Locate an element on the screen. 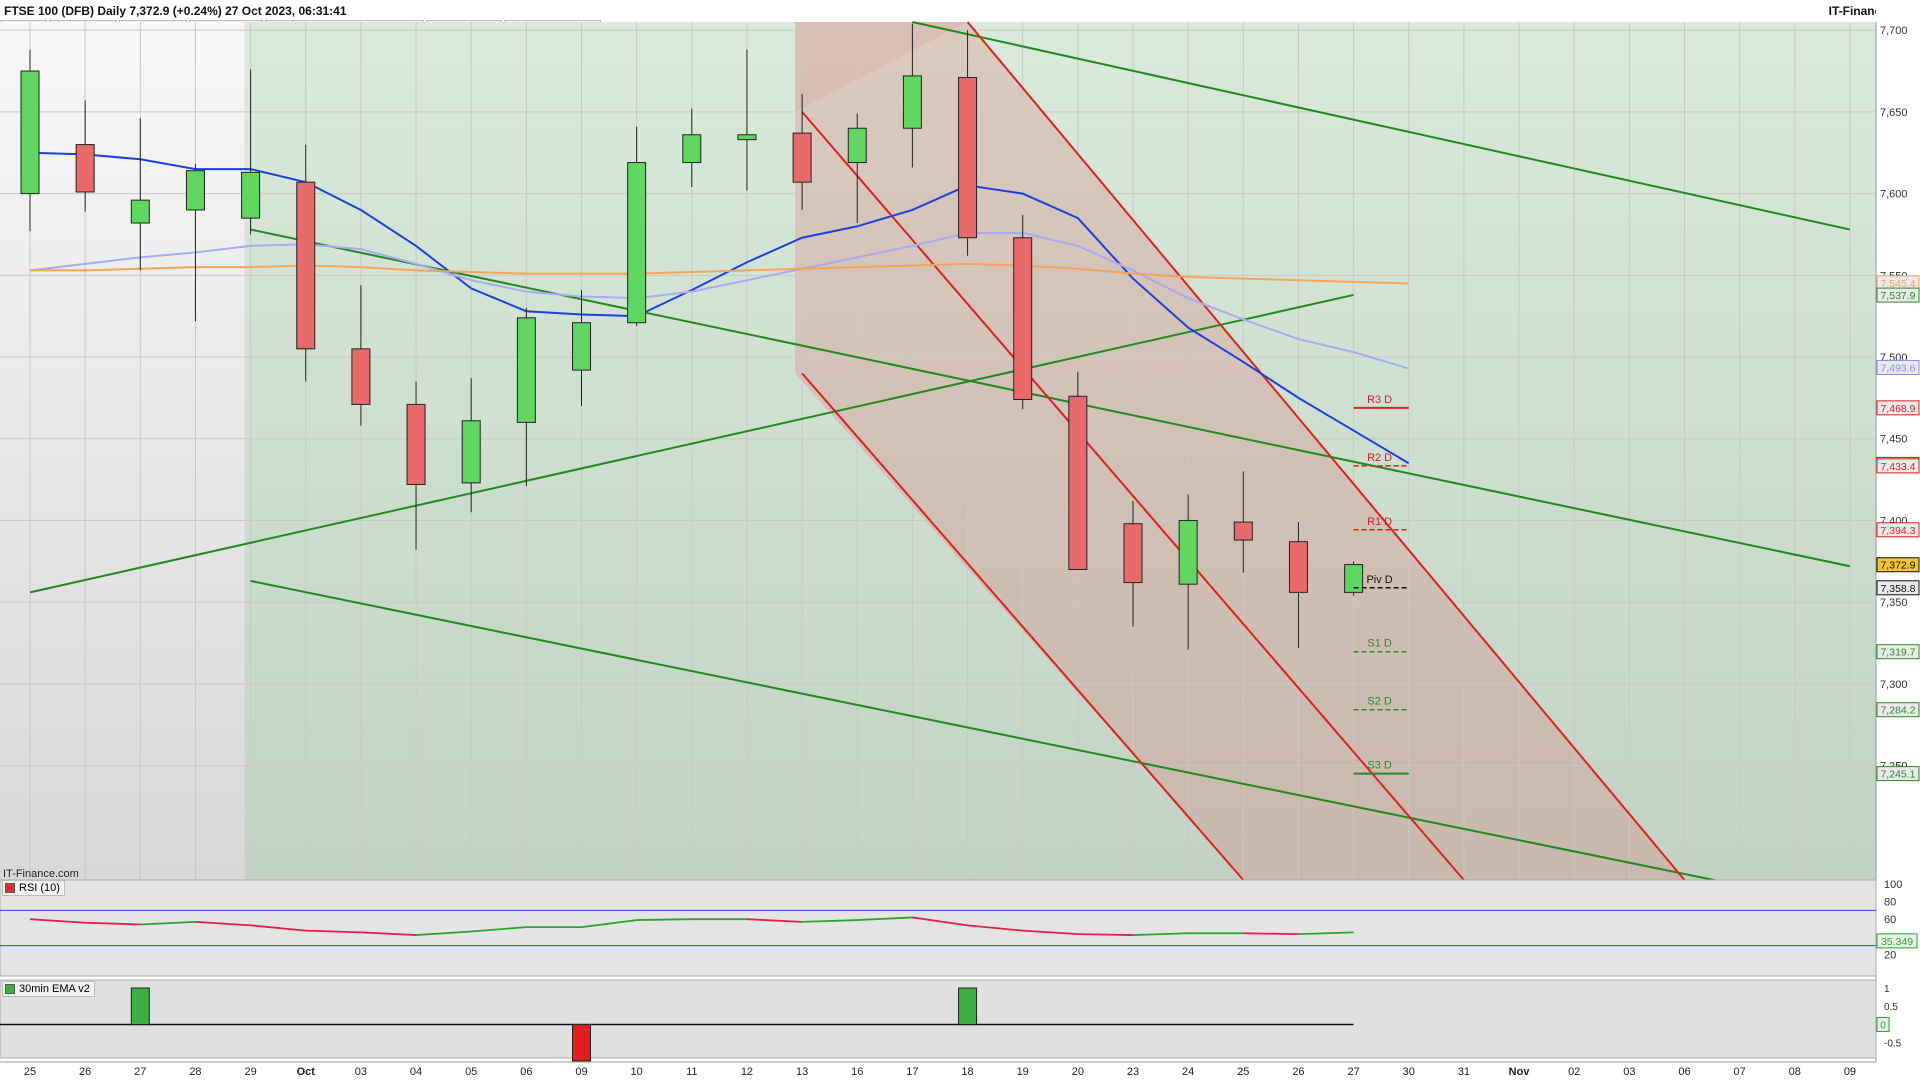 Image resolution: width=1920 pixels, height=1080 pixels. y-tick-label: 7,350 is located at coordinates (1894, 603).